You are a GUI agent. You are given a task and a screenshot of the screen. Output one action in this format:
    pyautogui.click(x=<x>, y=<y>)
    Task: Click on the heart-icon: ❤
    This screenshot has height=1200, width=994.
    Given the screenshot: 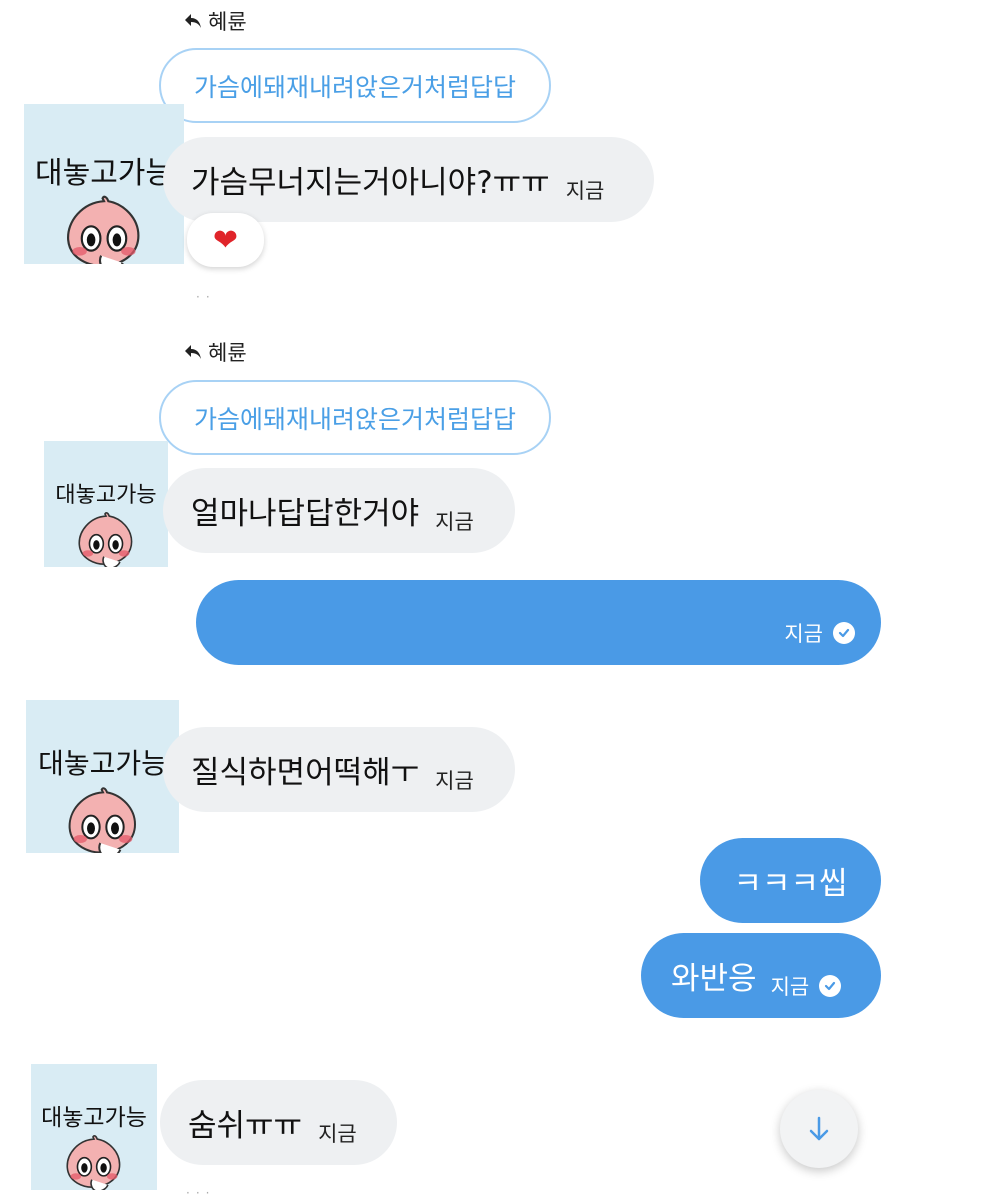 What is the action you would take?
    pyautogui.click(x=225, y=240)
    